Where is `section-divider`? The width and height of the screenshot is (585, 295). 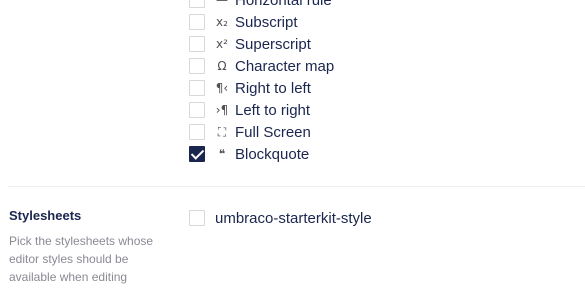 section-divider is located at coordinates (296, 186).